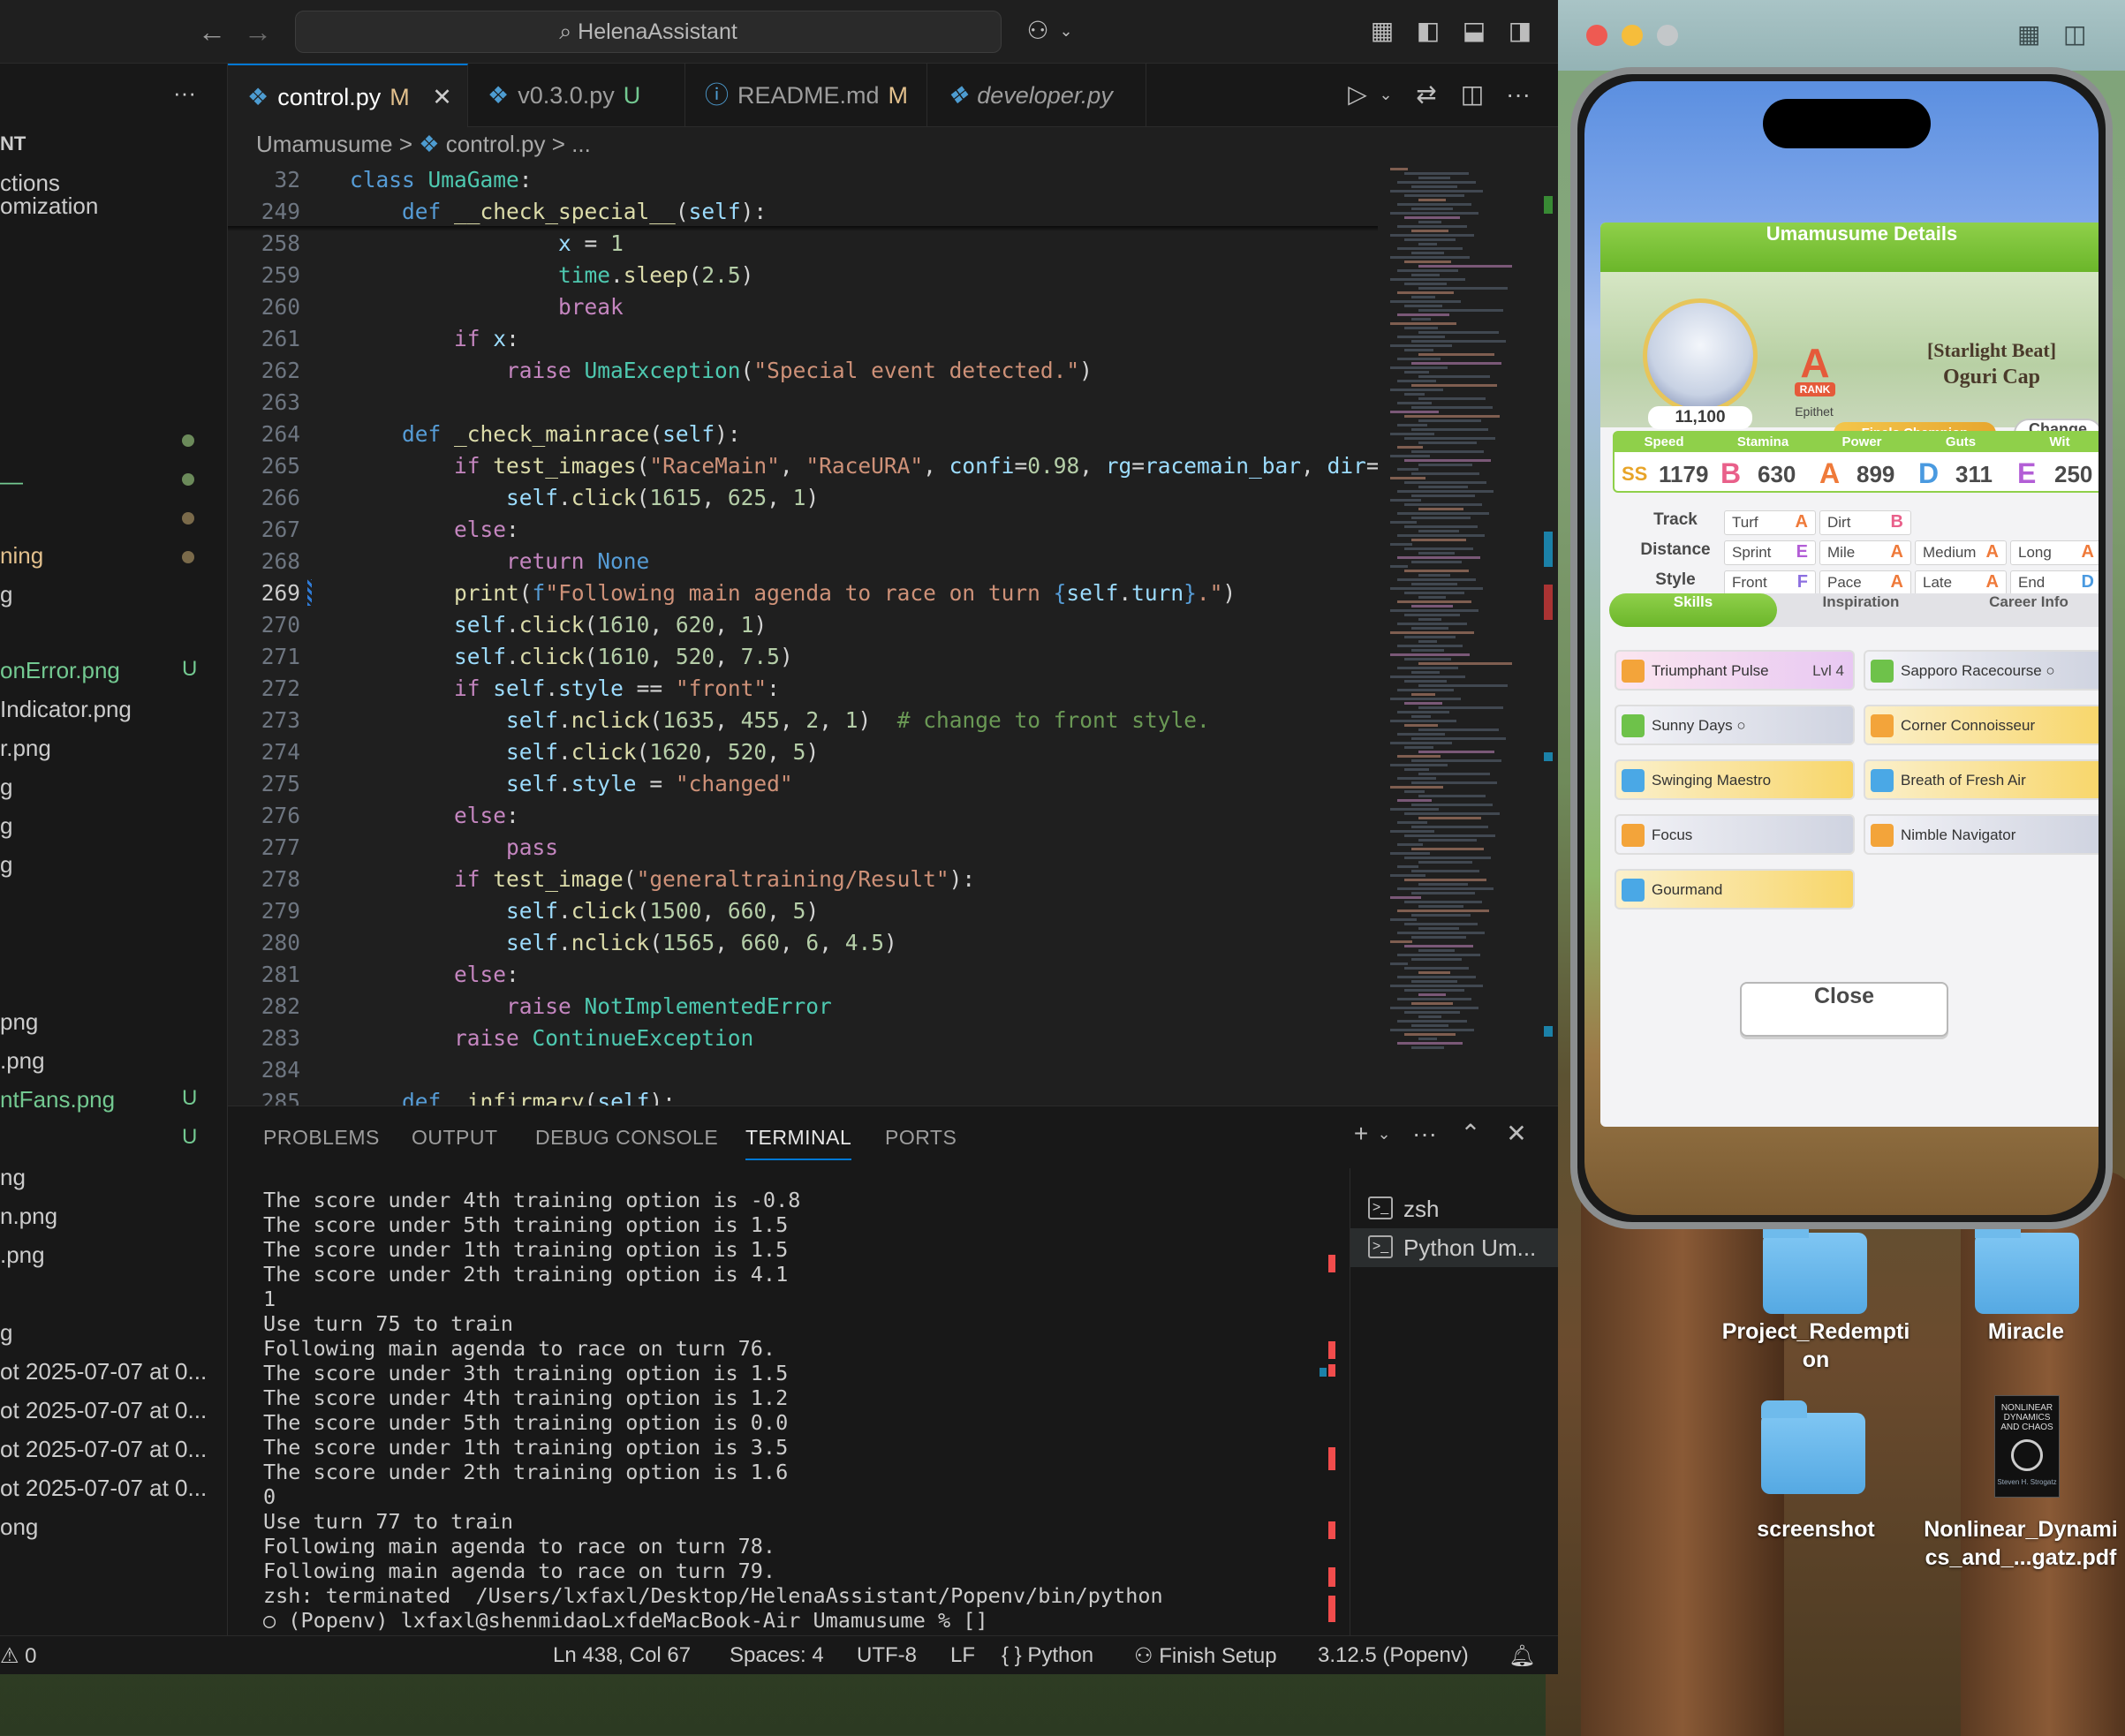 Image resolution: width=2125 pixels, height=1736 pixels. Describe the element at coordinates (1735, 890) in the screenshot. I see `skill-card: Gourmand` at that location.